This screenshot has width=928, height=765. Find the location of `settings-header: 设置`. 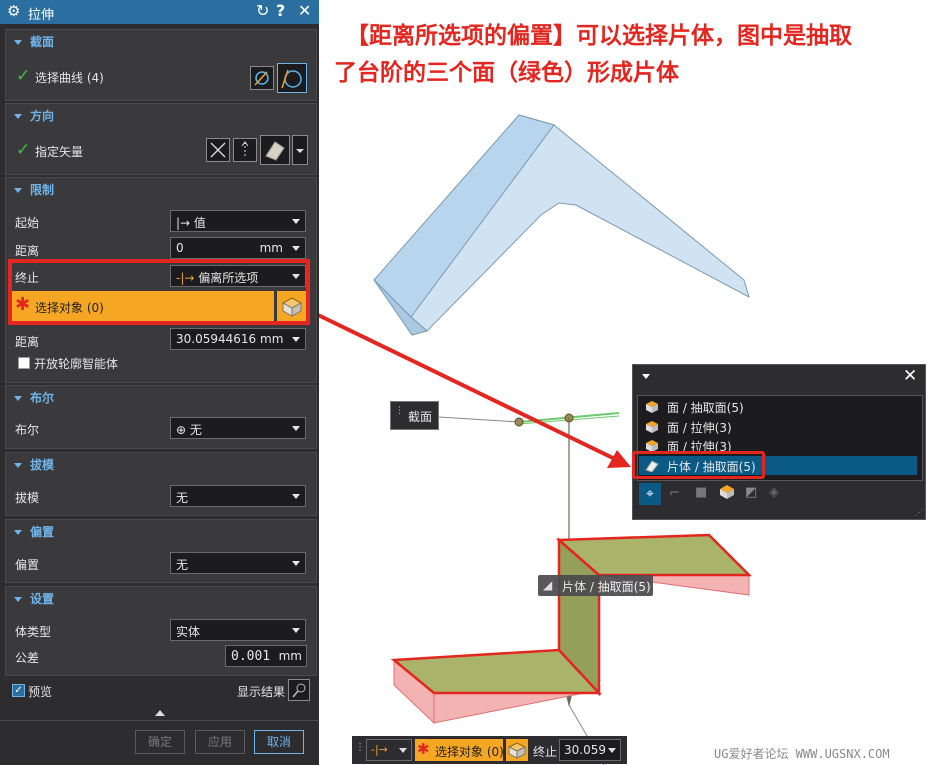

settings-header: 设置 is located at coordinates (34, 598).